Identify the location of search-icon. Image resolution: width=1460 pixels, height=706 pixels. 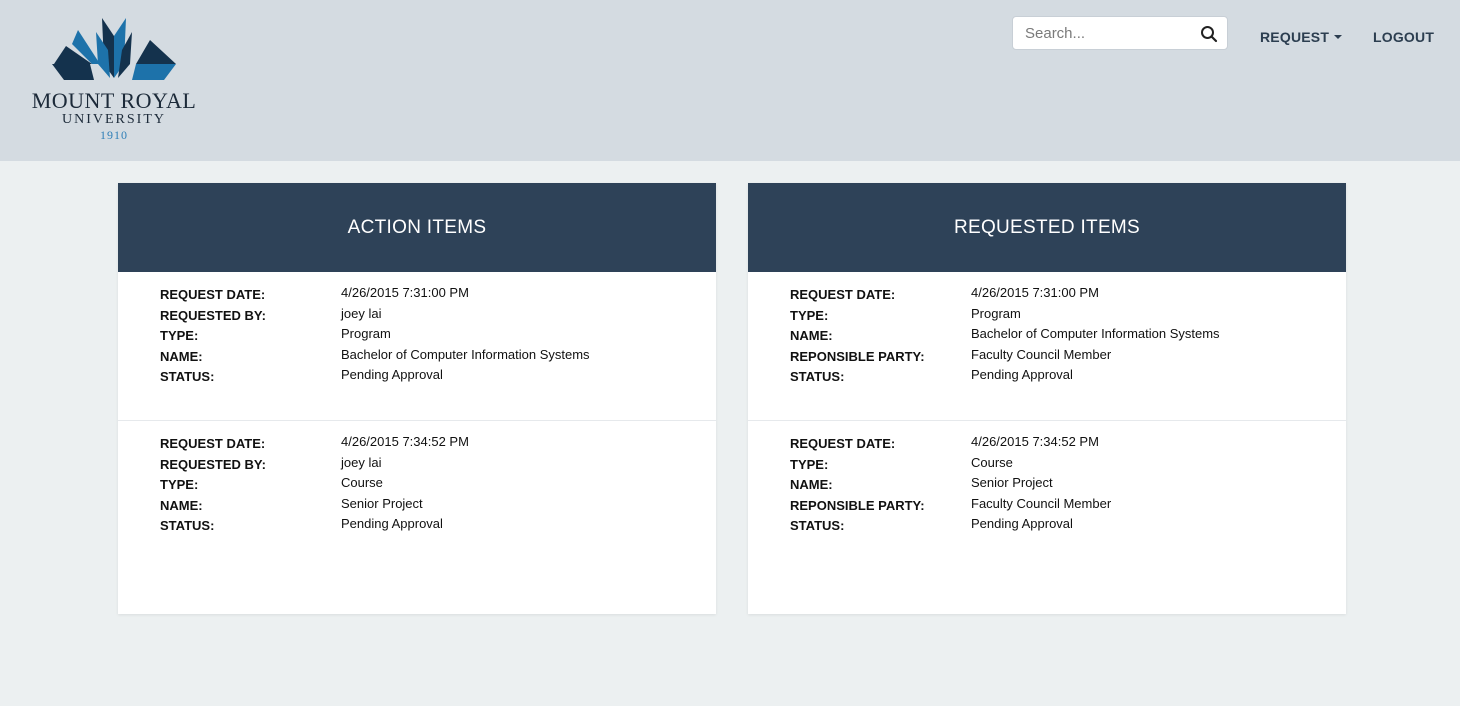
(1209, 34).